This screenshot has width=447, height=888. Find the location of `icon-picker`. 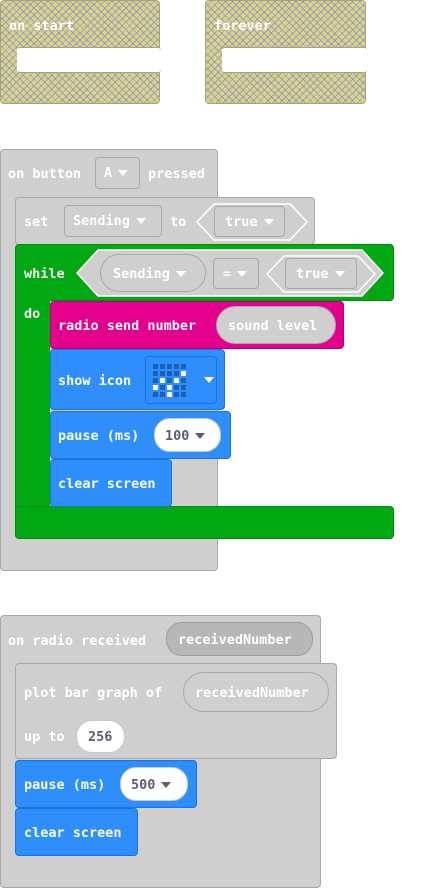

icon-picker is located at coordinates (181, 380).